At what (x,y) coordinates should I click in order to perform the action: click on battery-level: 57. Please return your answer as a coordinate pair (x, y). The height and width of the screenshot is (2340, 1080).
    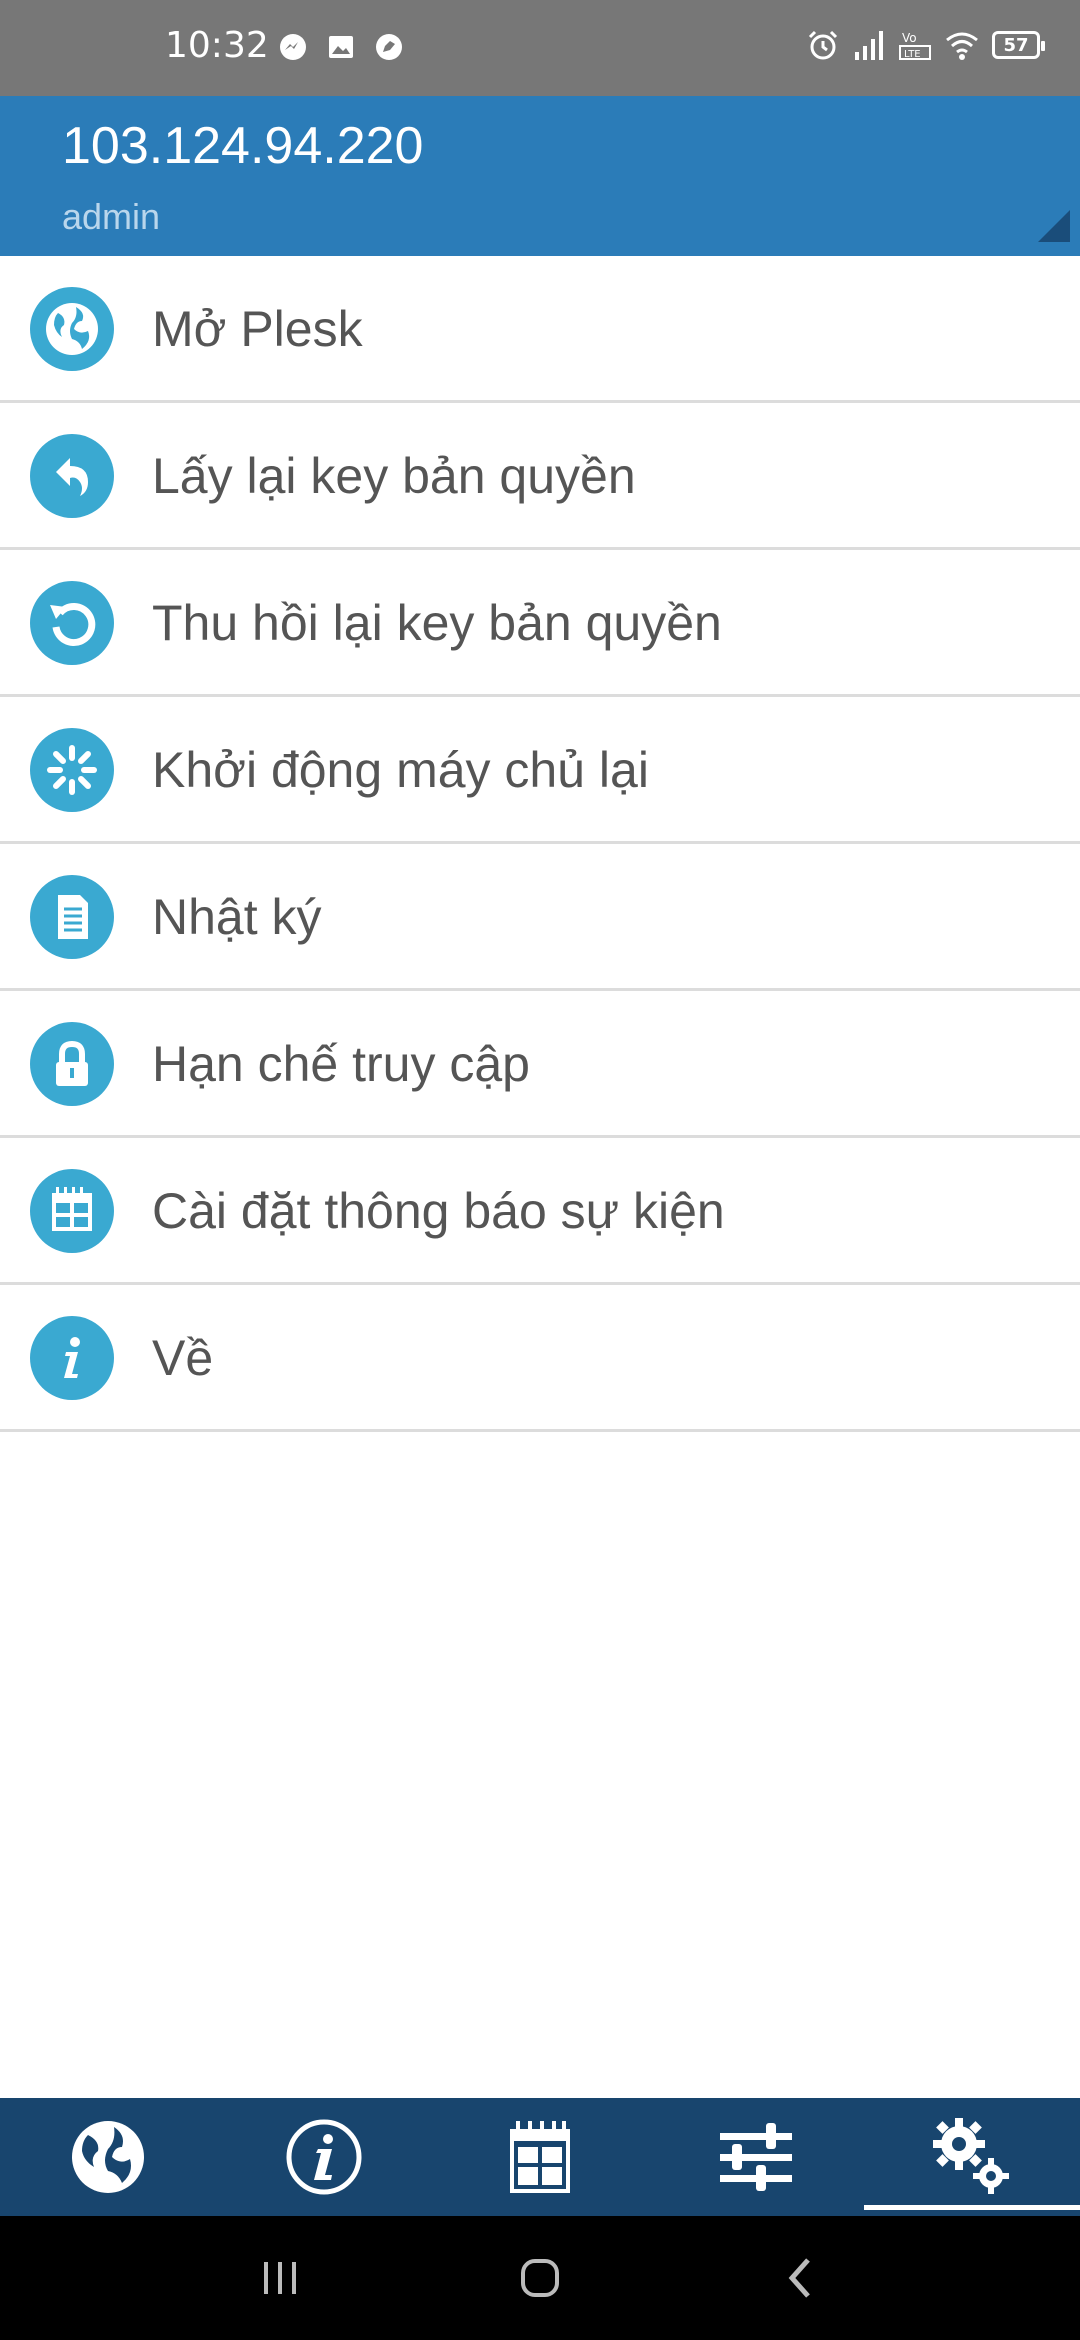
    Looking at the image, I should click on (1016, 45).